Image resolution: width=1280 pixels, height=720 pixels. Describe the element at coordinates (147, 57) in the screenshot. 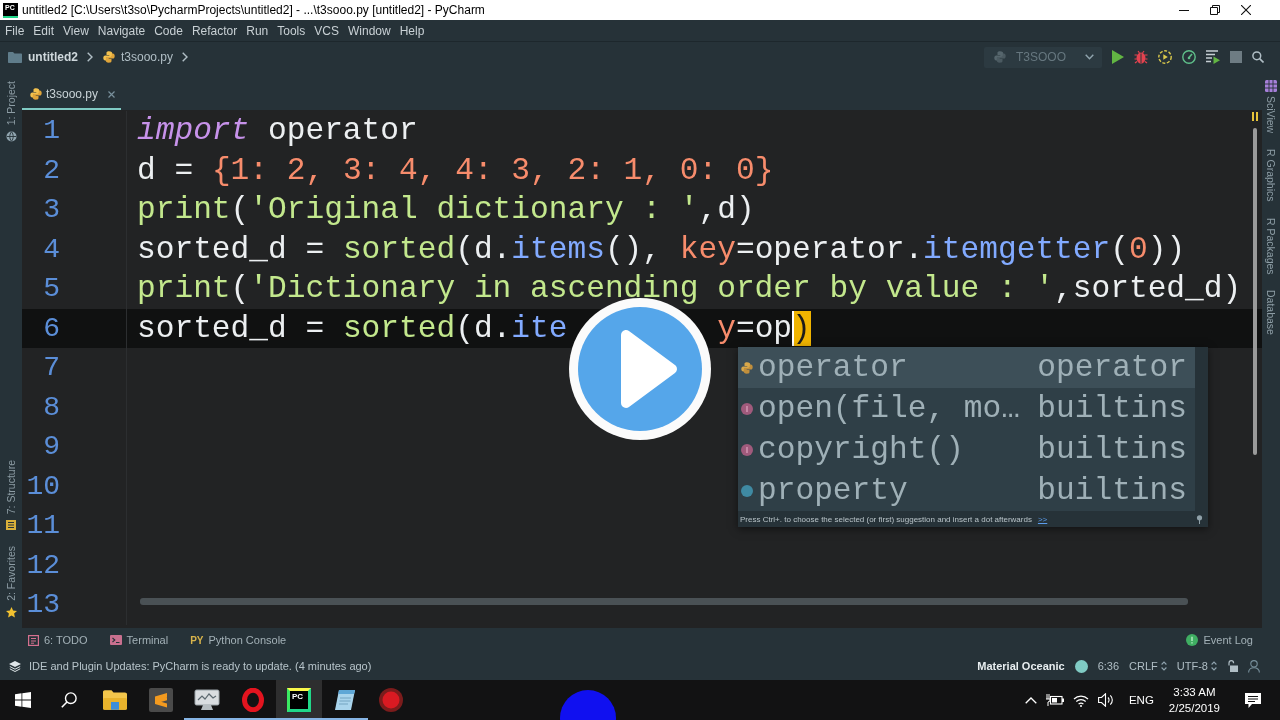

I see `breadcrumb-item: t3sooo.py` at that location.